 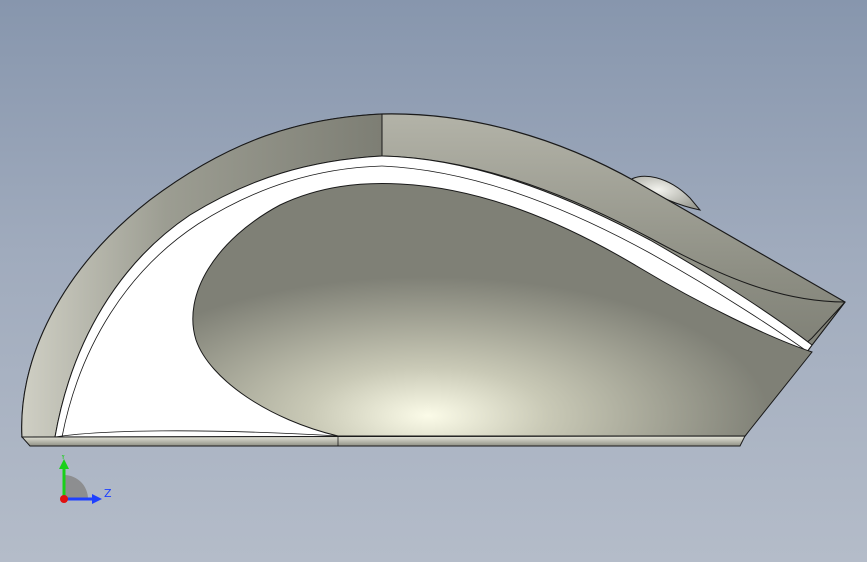 I want to click on triad-background-arc, so click(x=76, y=487).